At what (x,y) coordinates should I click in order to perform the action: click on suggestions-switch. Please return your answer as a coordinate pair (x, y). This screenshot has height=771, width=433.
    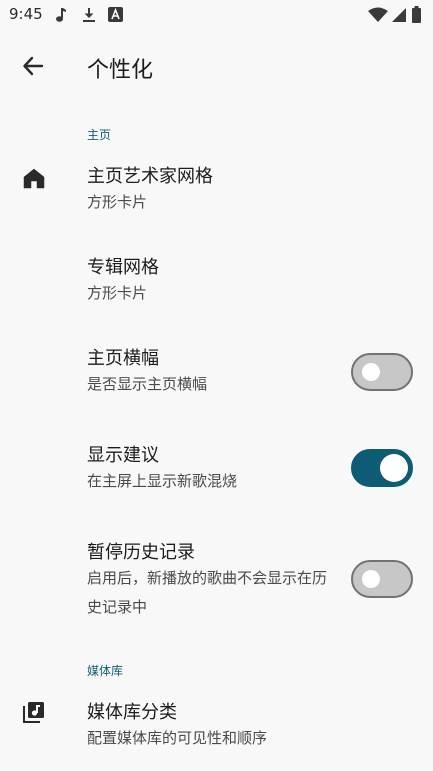
    Looking at the image, I should click on (382, 468).